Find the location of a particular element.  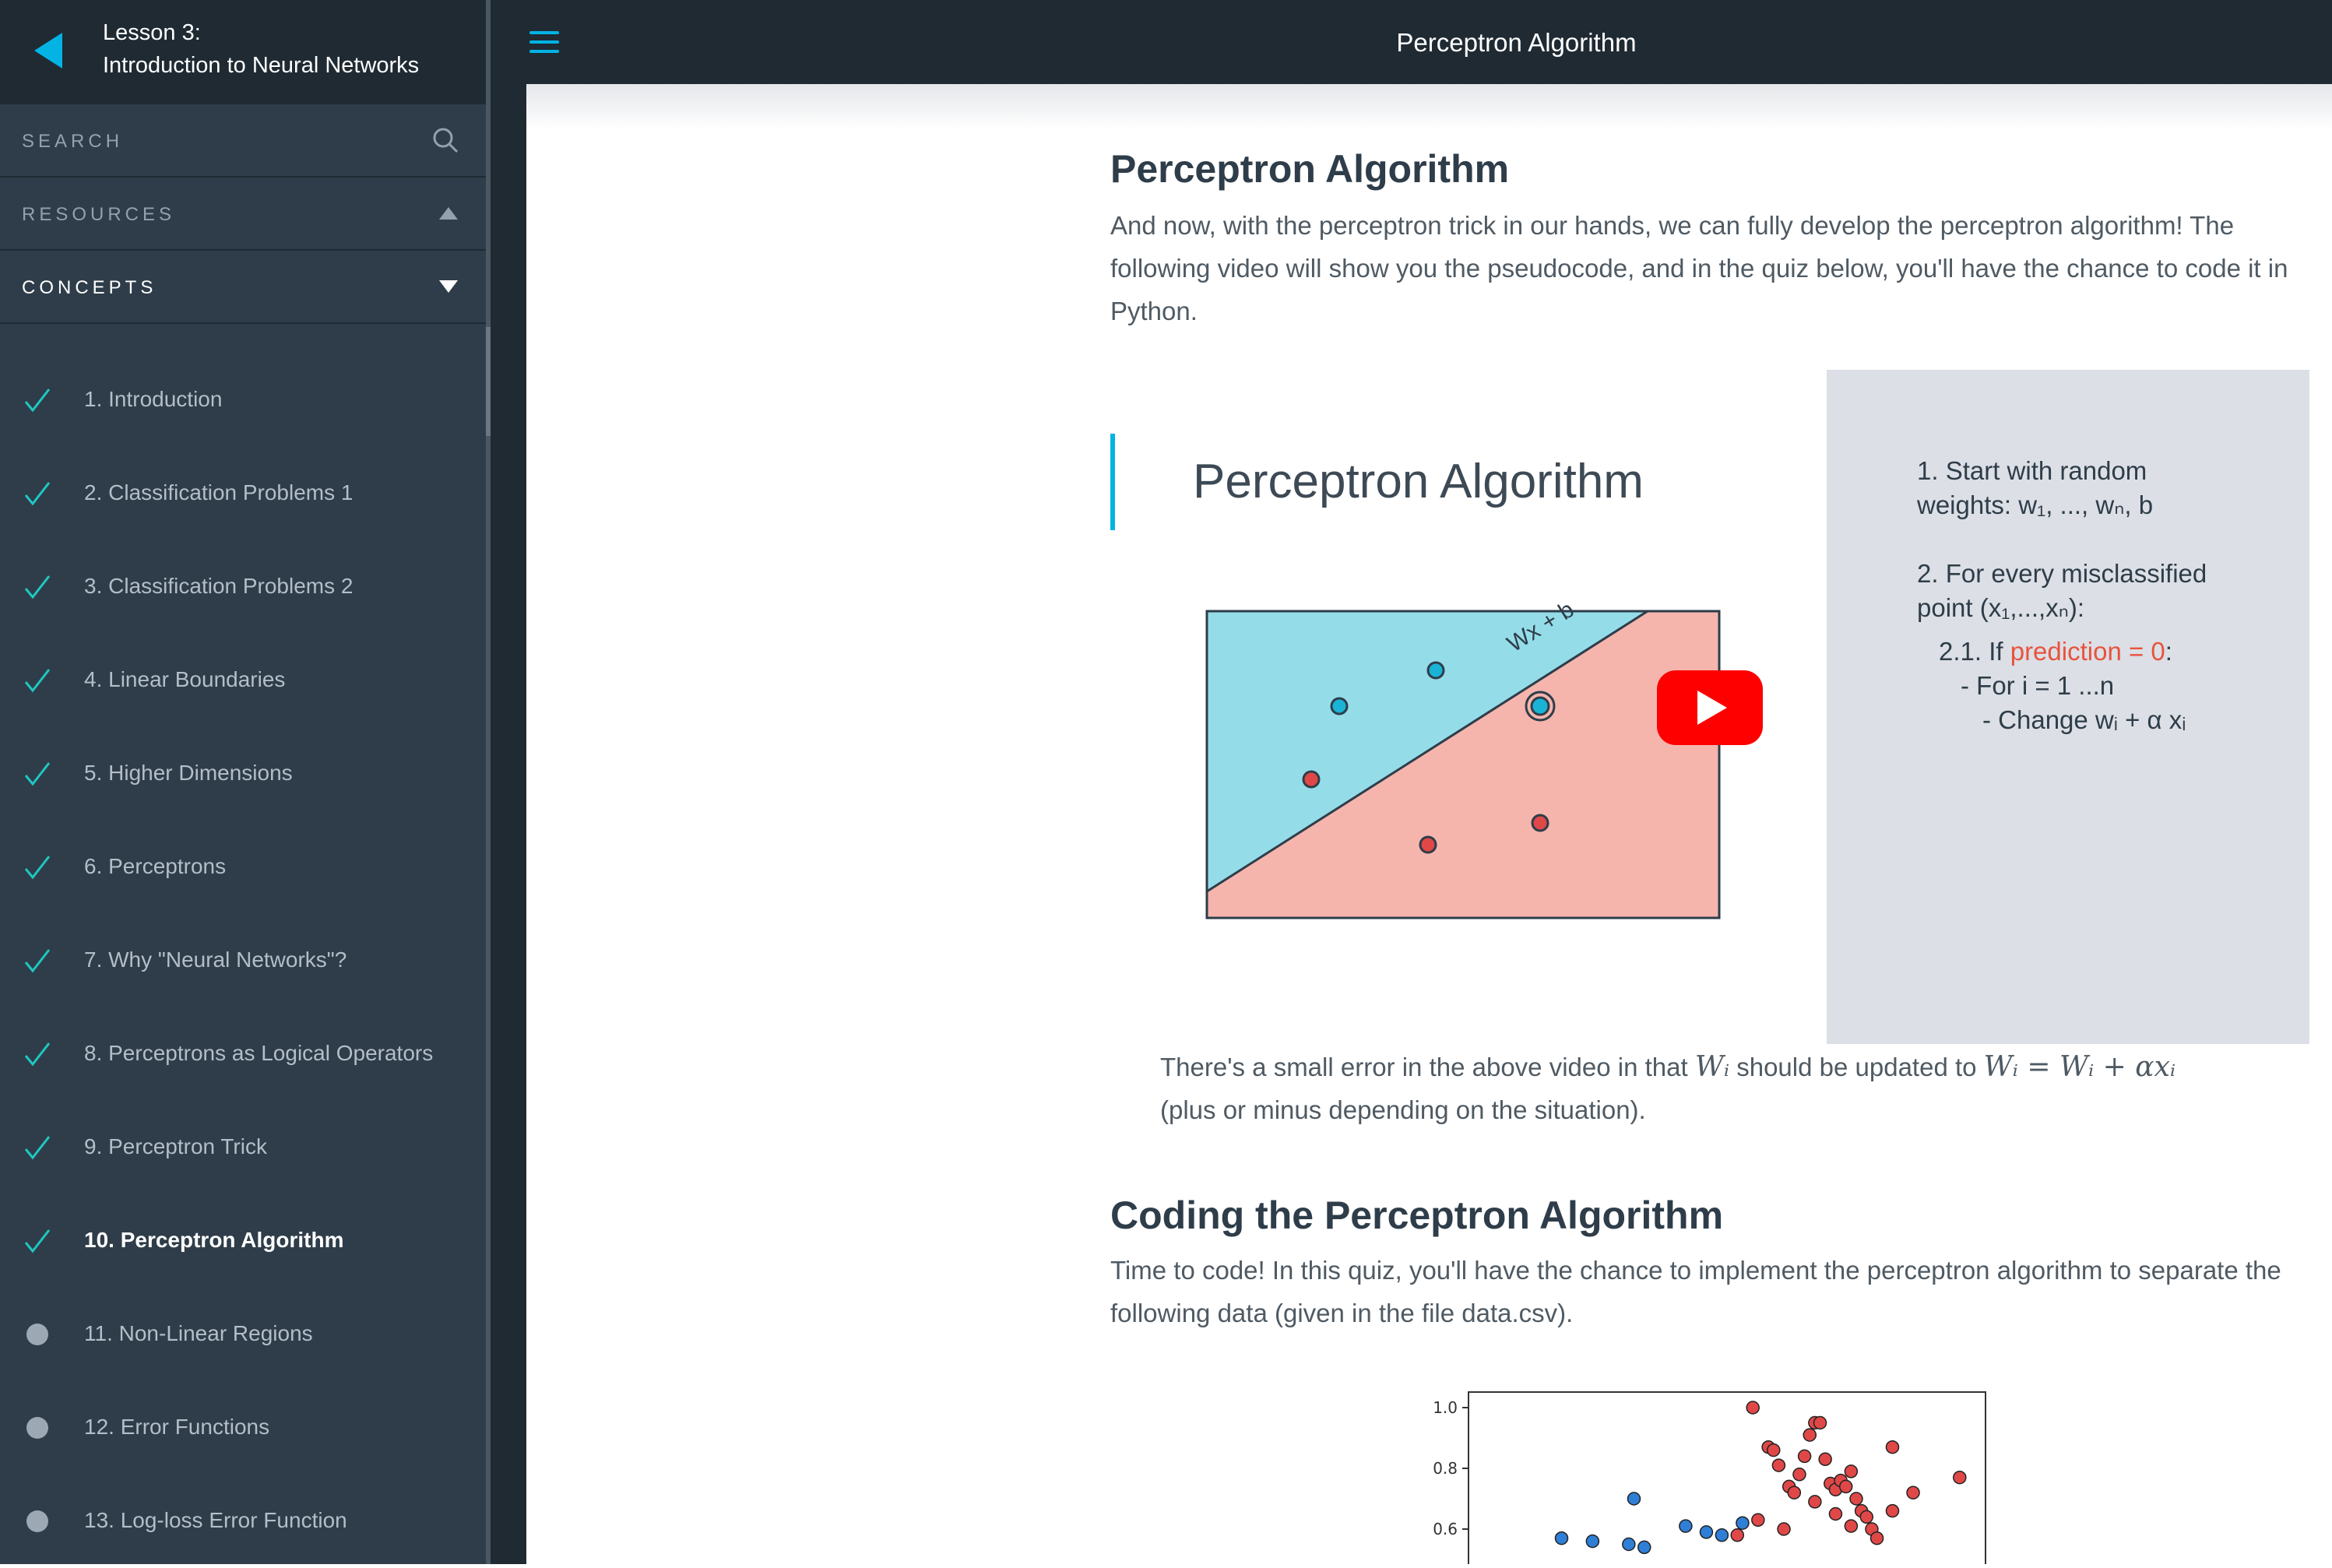

concept-label: 13. Log-loss Error Function is located at coordinates (215, 1520).